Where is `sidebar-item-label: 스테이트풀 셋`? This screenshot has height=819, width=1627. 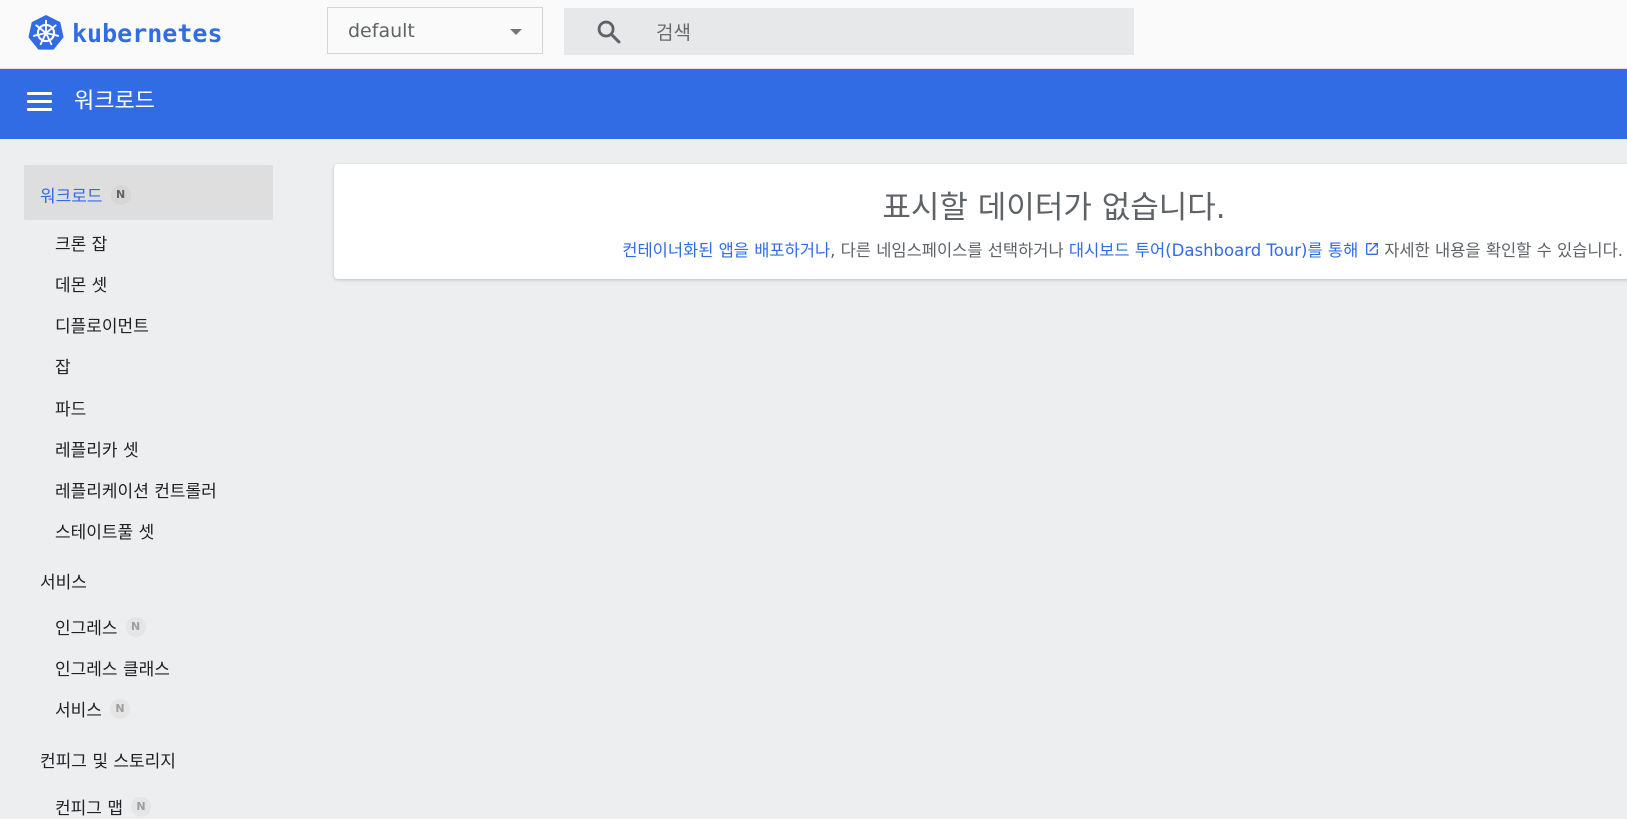
sidebar-item-label: 스테이트풀 셋 is located at coordinates (105, 533).